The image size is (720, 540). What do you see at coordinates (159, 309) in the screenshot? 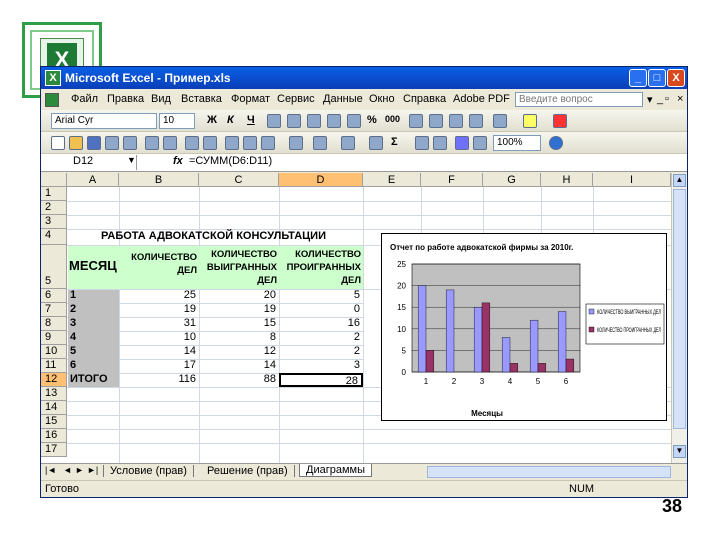
I see `cell-total: 19` at bounding box center [159, 309].